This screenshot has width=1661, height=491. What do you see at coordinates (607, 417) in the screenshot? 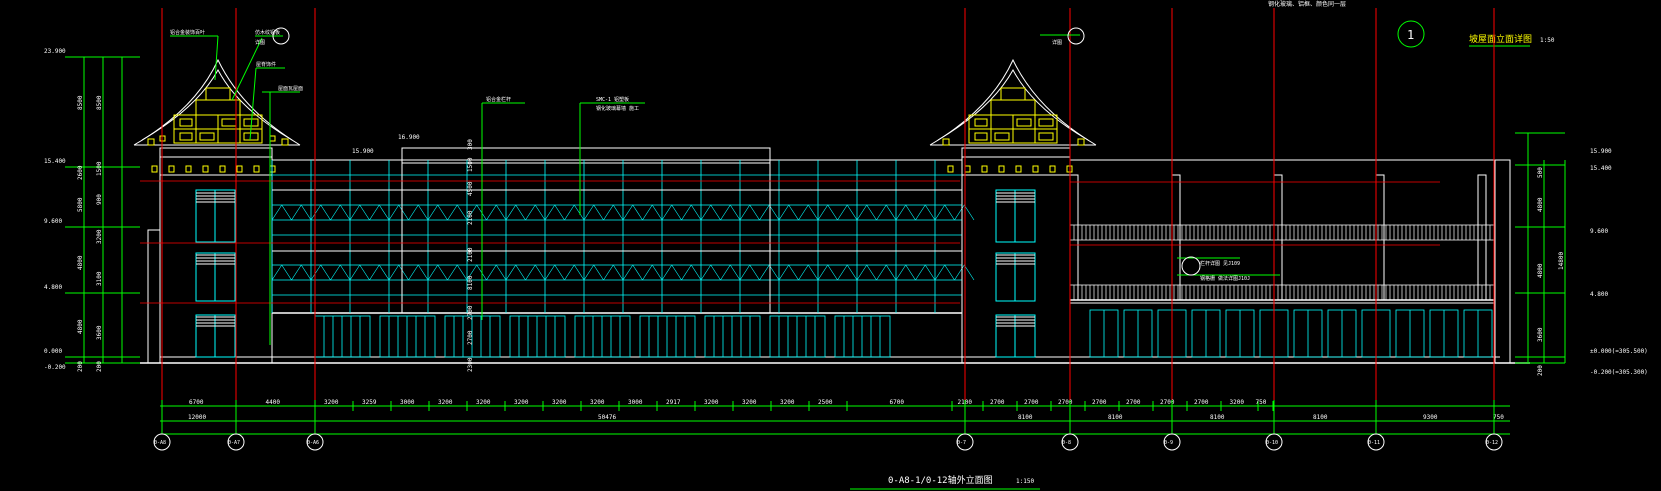
I see `bottom-dim-row2: 50476` at bounding box center [607, 417].